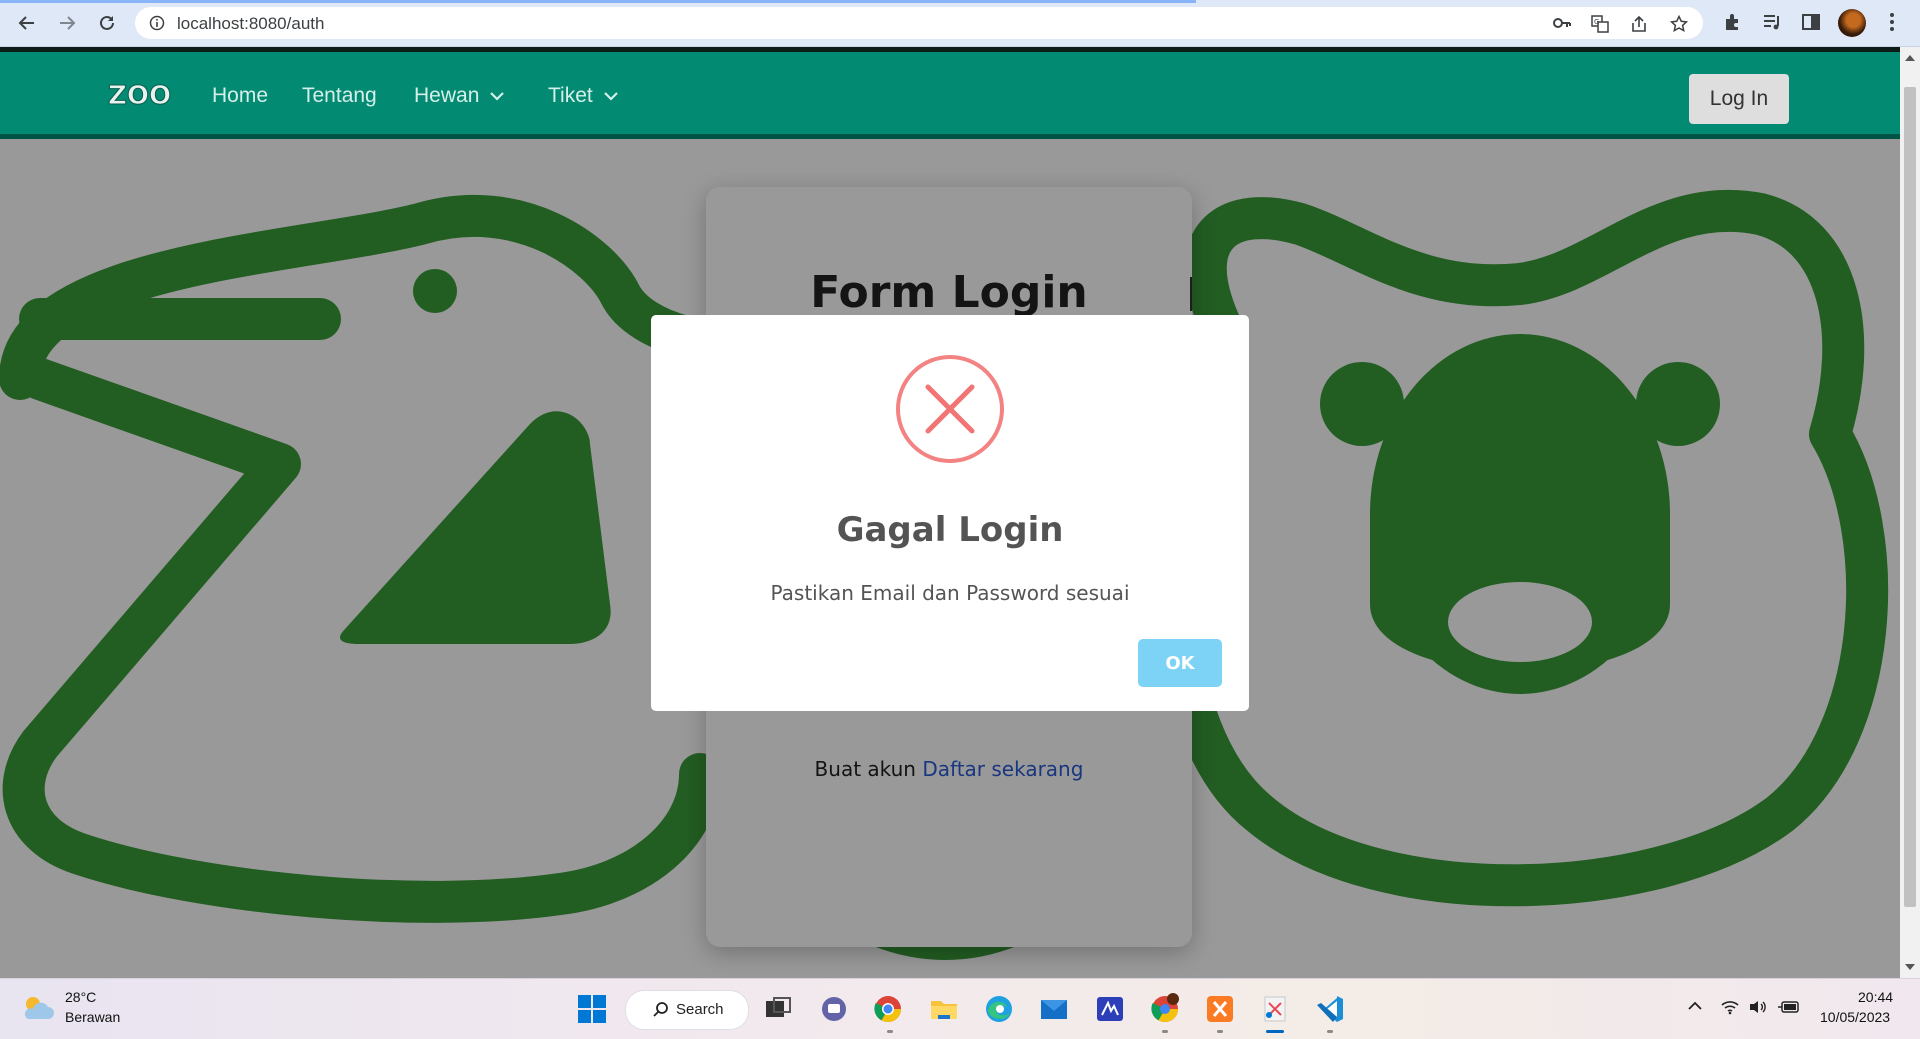 This screenshot has height=1039, width=1920. I want to click on error-x-icon, so click(950, 409).